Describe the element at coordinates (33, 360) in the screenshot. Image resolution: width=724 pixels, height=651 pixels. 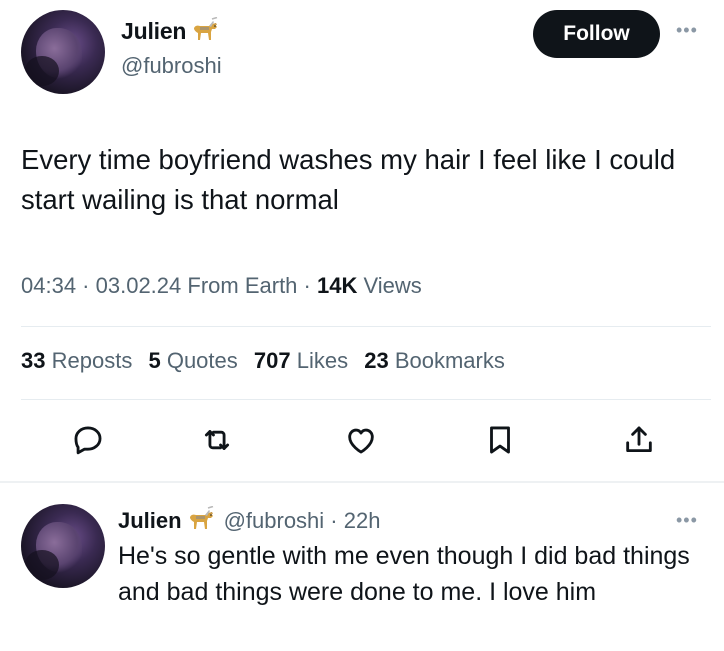
I see `stat-count: 33` at that location.